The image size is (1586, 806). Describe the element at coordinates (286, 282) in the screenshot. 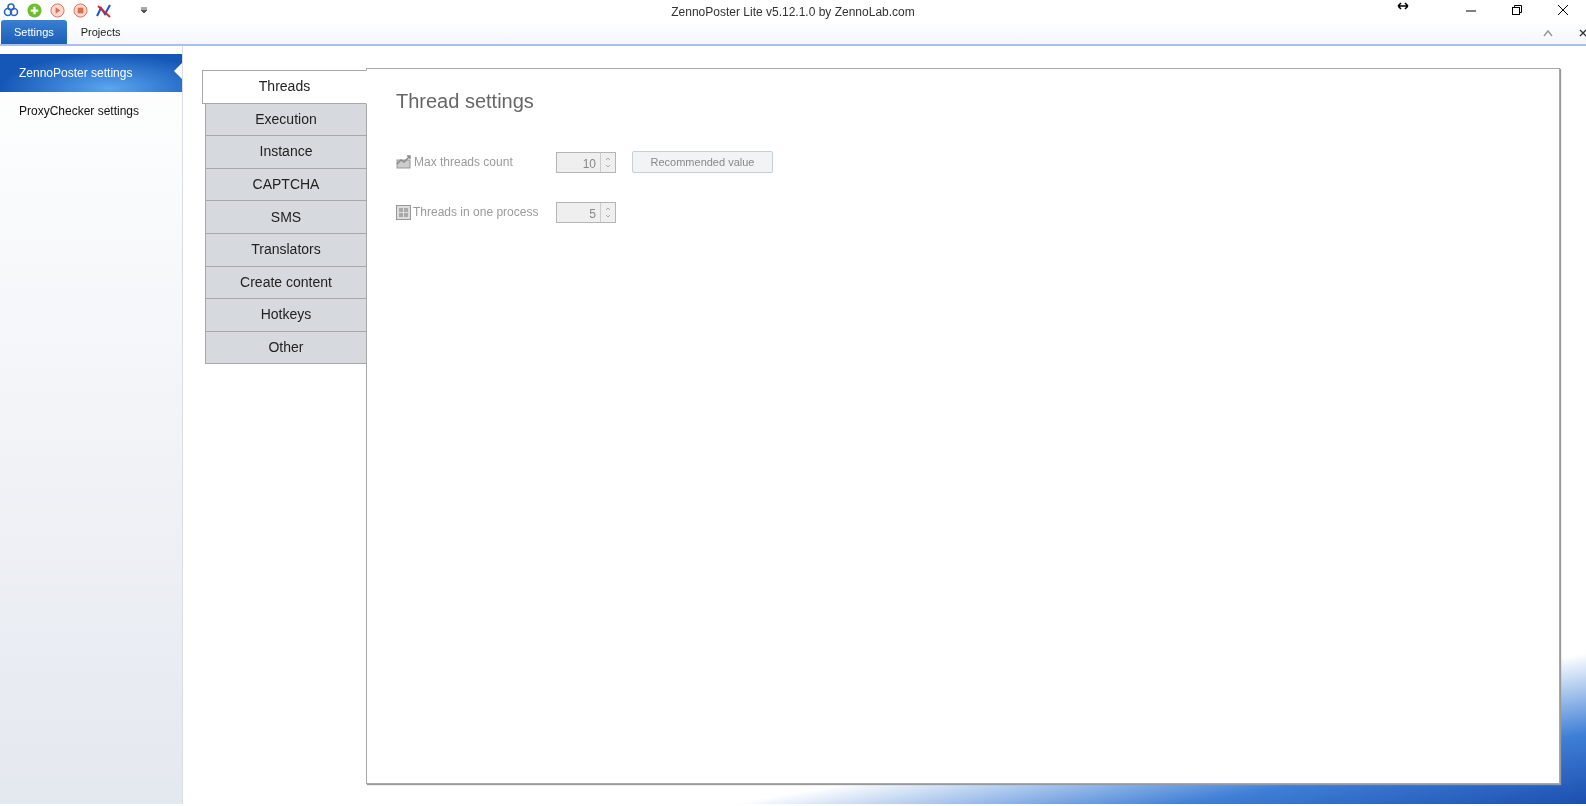

I see `category-tab: Create content` at that location.